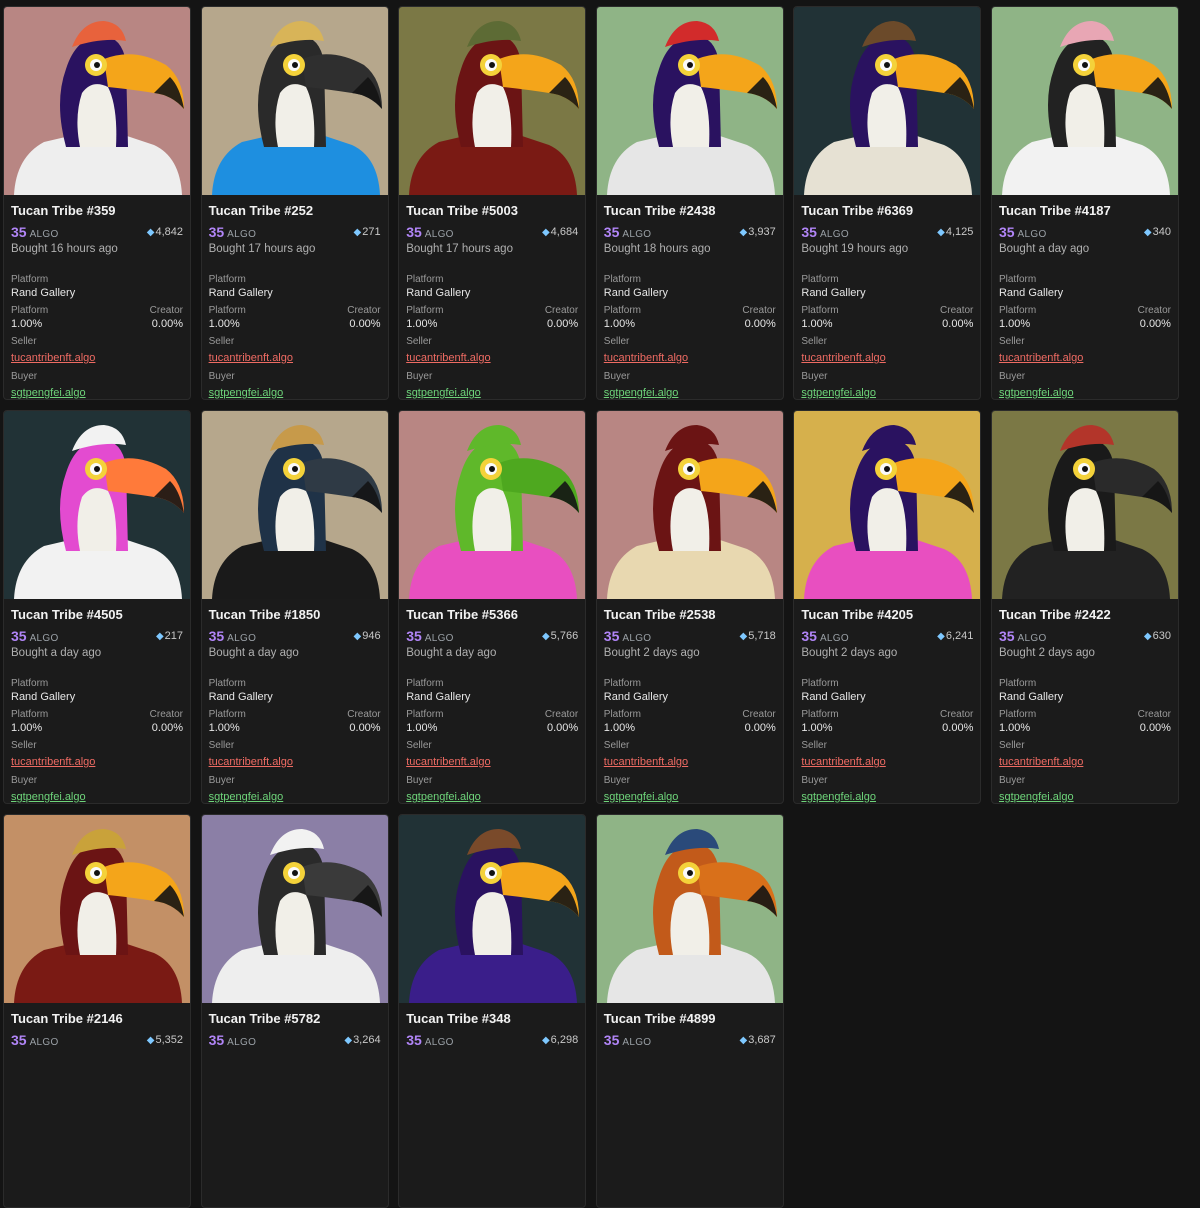 The height and width of the screenshot is (1208, 1200). I want to click on price-row: 35 ALGO ◆ 271, so click(295, 232).